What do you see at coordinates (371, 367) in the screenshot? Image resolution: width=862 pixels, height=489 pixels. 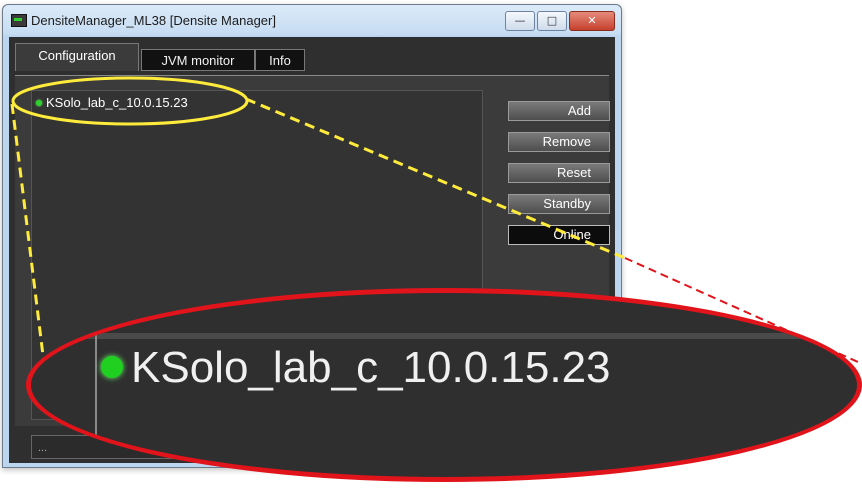 I see `zoomed-list-item-label: KSolo_lab_c_10.0.15.23` at bounding box center [371, 367].